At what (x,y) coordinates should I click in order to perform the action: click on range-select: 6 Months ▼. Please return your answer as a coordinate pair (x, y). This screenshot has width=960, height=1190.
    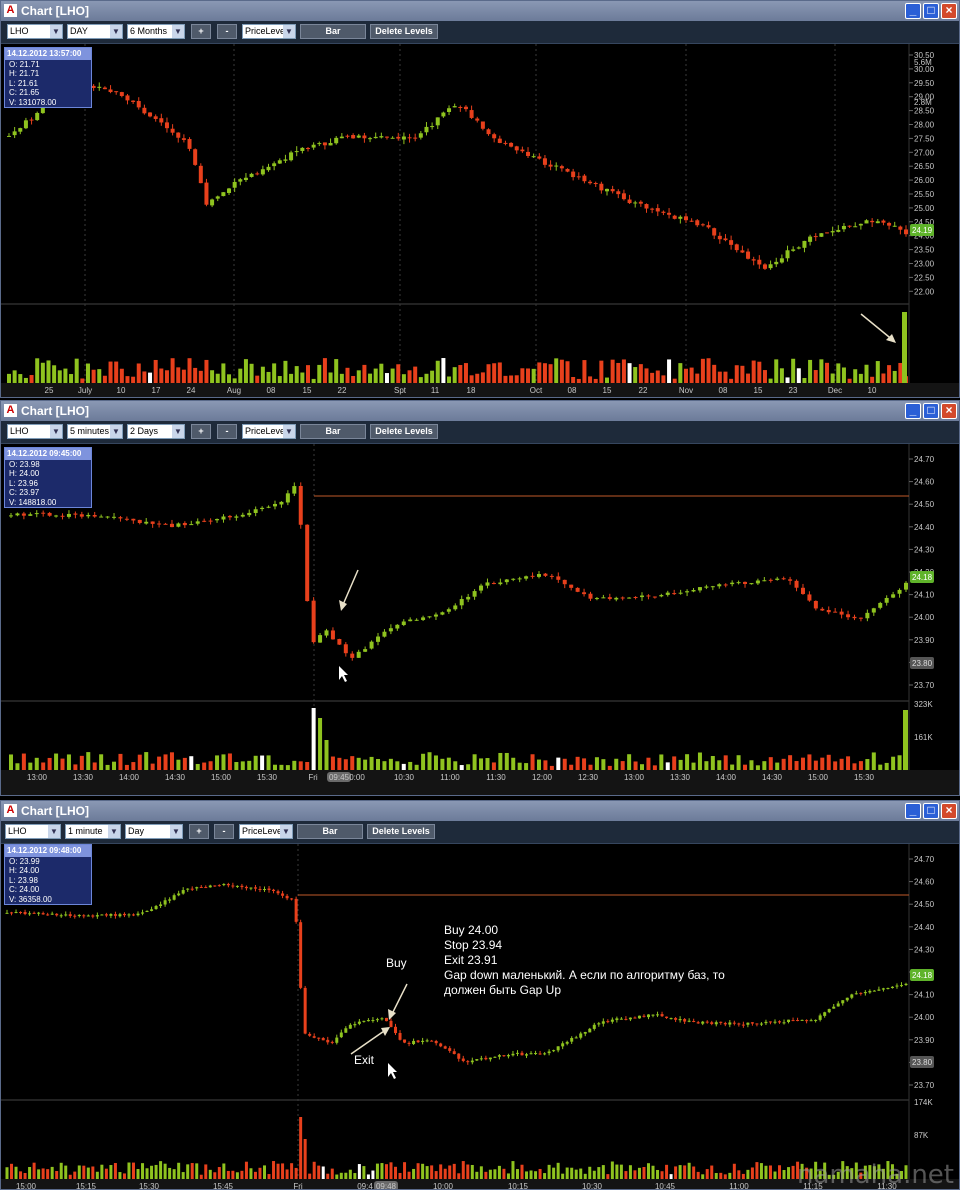
    Looking at the image, I should click on (156, 31).